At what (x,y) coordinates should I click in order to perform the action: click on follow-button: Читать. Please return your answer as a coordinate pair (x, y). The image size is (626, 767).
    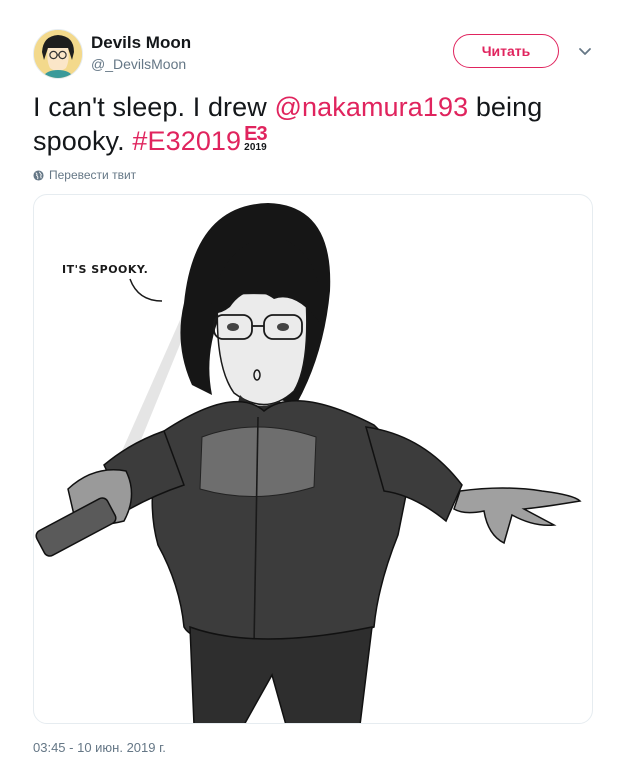
    Looking at the image, I should click on (506, 51).